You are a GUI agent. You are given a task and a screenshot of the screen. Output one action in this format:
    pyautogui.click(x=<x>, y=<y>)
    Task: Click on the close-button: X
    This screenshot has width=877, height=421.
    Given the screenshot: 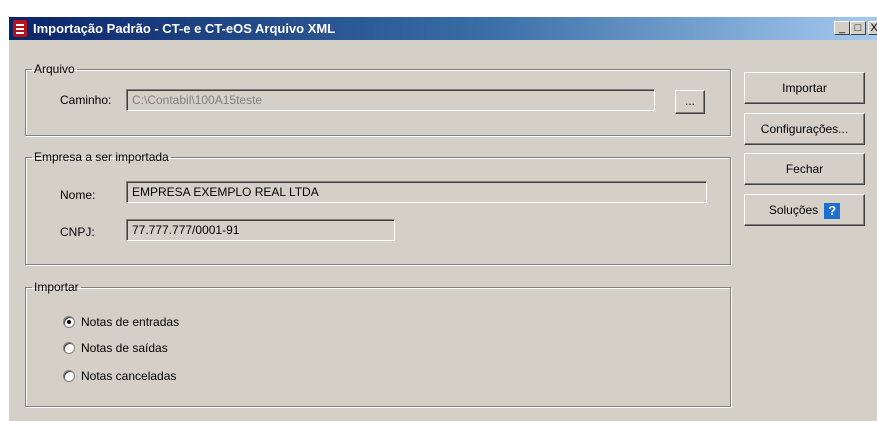 What is the action you would take?
    pyautogui.click(x=872, y=28)
    